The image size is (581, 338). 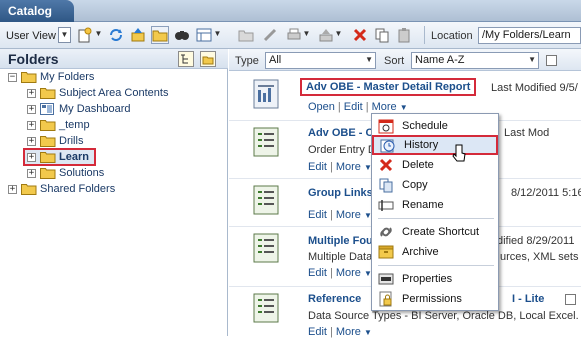 What do you see at coordinates (160, 35) in the screenshot?
I see `folder-view-icon` at bounding box center [160, 35].